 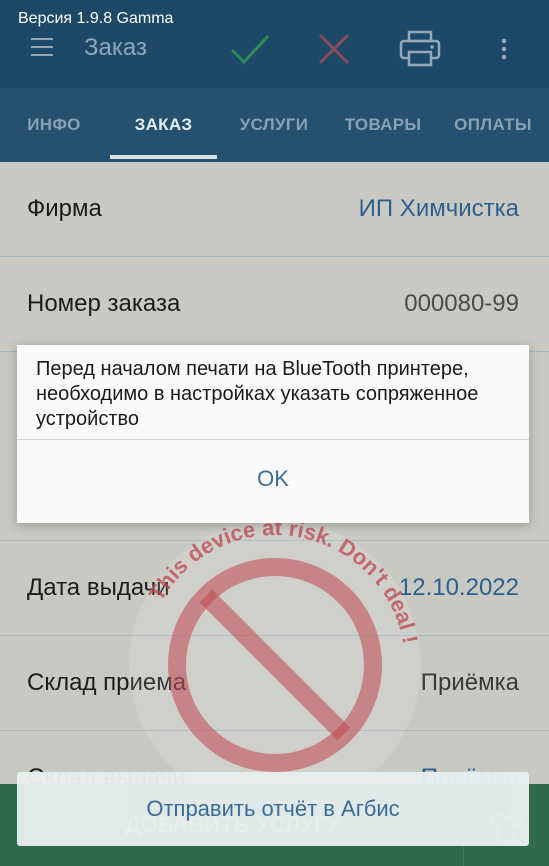 What do you see at coordinates (96, 18) in the screenshot?
I see `version-label: Версия 1.9.8 Gamma` at bounding box center [96, 18].